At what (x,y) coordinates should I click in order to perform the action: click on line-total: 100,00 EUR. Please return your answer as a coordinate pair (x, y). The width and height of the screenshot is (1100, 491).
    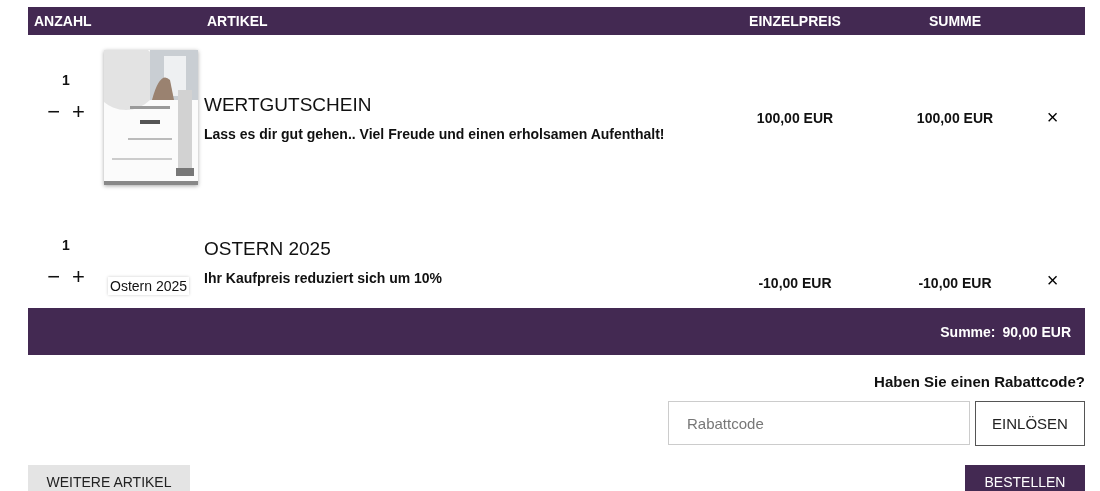
    Looking at the image, I should click on (955, 117).